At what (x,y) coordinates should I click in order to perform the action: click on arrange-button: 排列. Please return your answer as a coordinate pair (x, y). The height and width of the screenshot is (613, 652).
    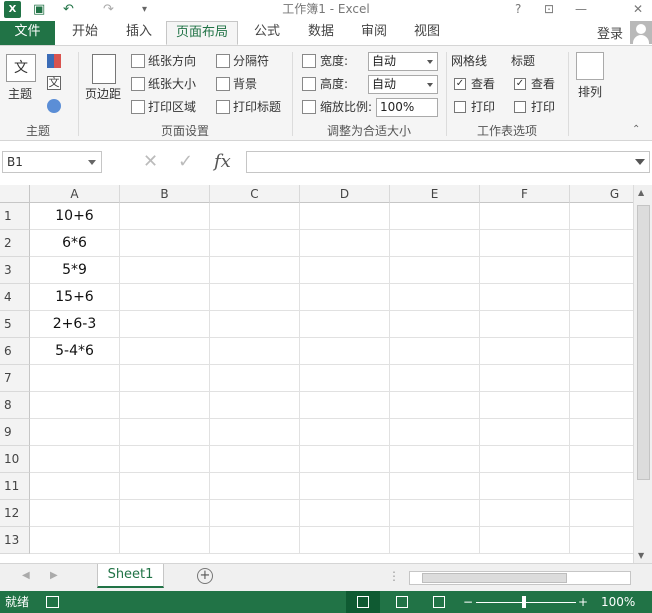
    Looking at the image, I should click on (590, 92).